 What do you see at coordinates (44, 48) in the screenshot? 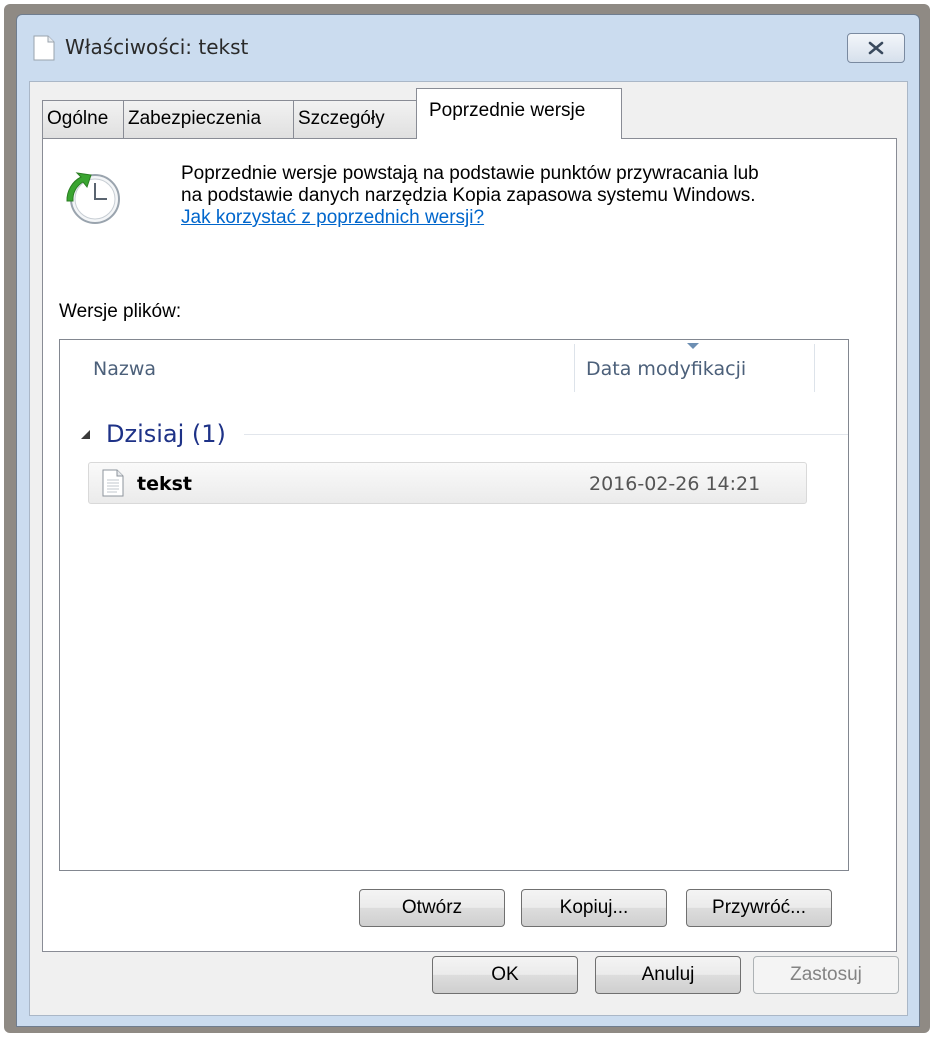
I see `document-icon` at bounding box center [44, 48].